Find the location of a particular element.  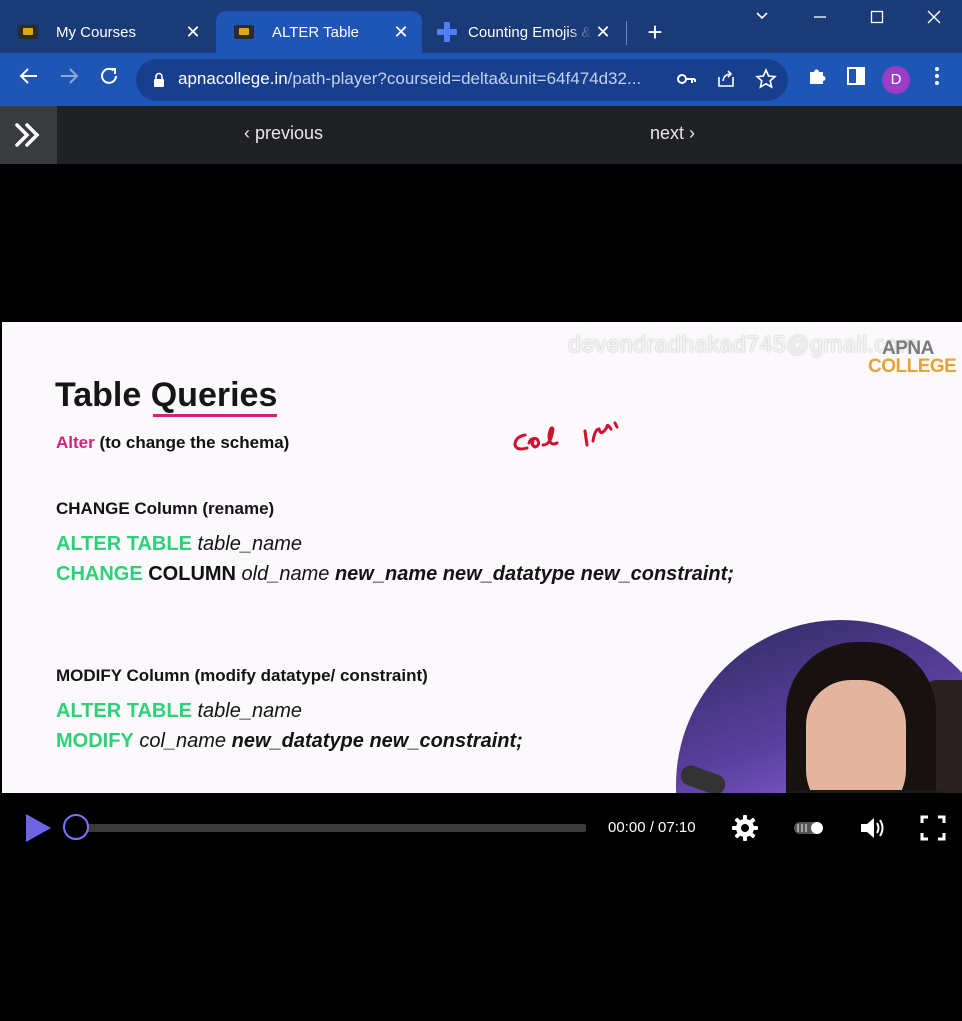

settings-gear-icon is located at coordinates (745, 828).